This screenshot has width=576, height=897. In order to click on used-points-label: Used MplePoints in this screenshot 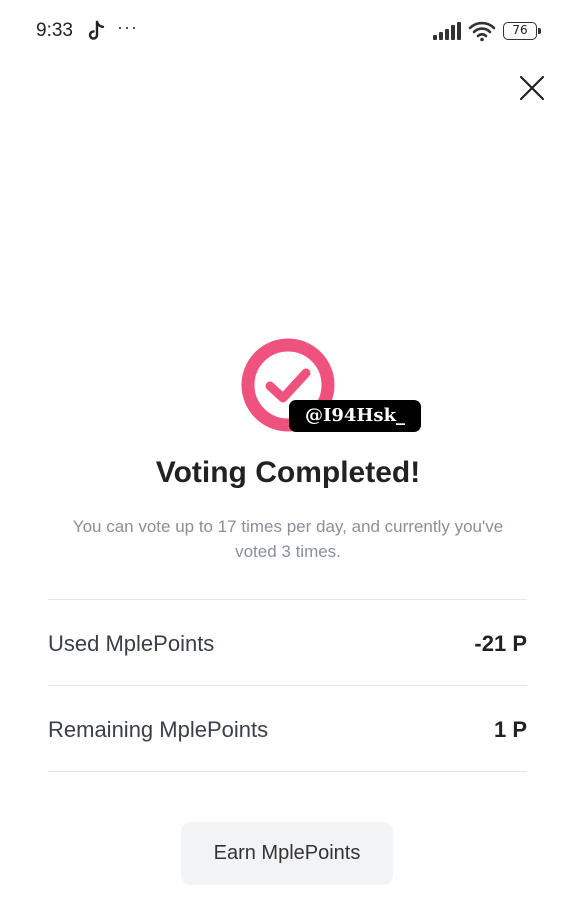, I will do `click(131, 643)`.